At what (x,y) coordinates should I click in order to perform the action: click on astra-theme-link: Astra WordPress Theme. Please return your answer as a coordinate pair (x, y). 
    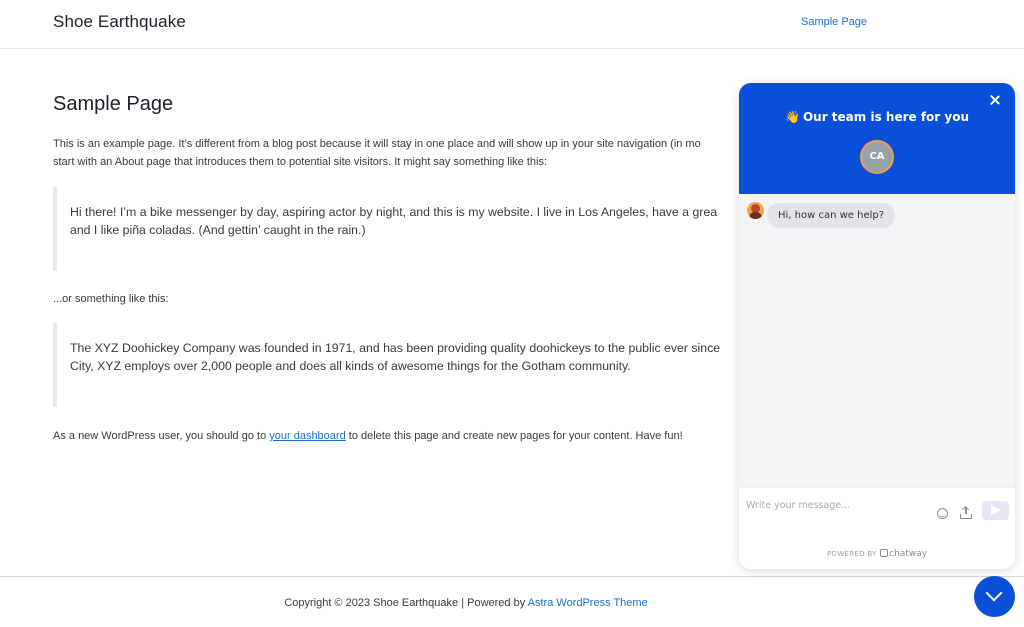
    Looking at the image, I should click on (588, 603).